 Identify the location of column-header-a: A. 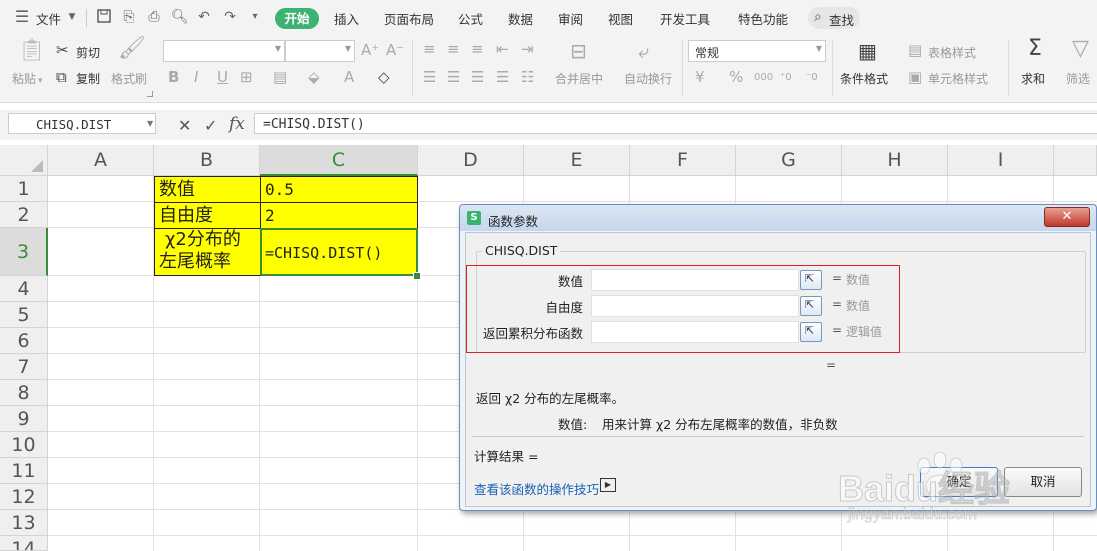
(101, 160).